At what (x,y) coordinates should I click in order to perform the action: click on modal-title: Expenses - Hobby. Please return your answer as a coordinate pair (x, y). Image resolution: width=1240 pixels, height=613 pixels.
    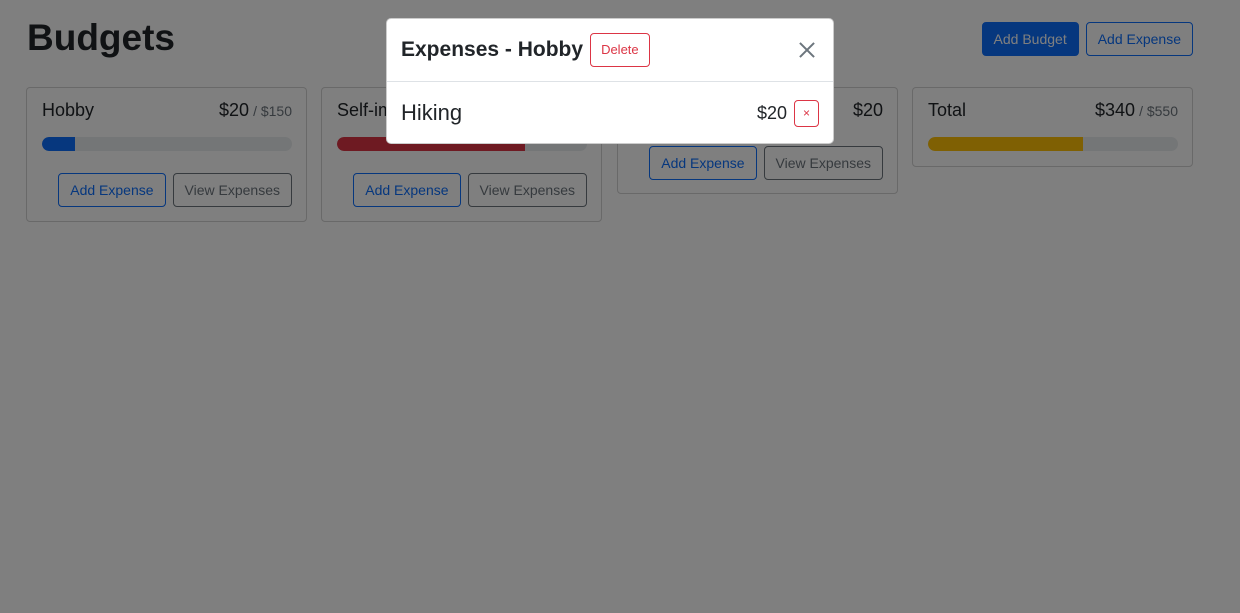
    Looking at the image, I should click on (492, 49).